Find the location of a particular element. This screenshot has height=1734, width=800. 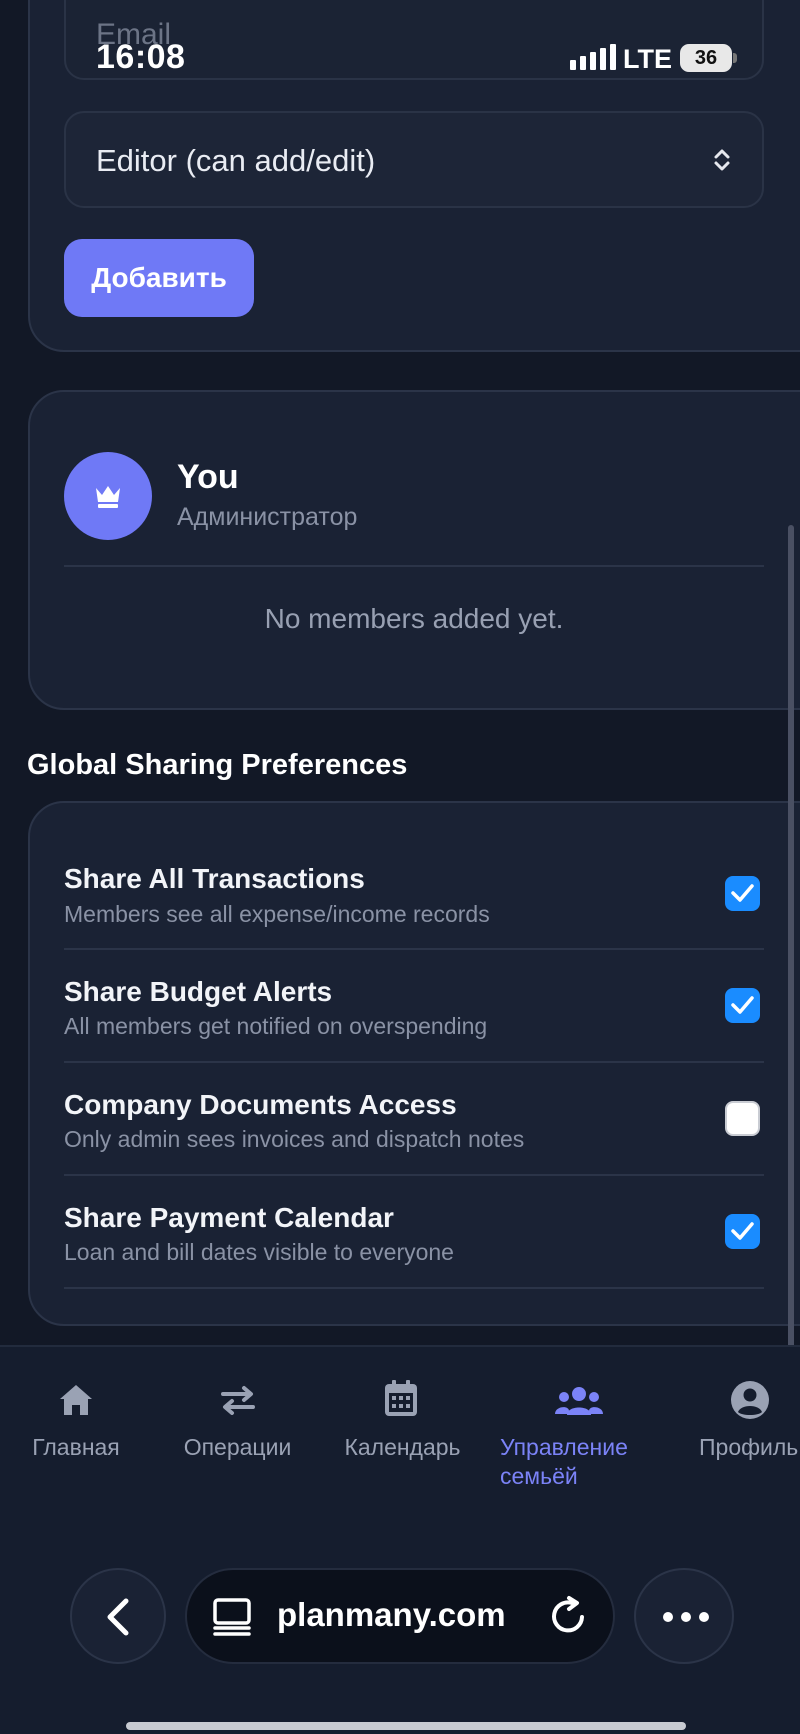

reload-icon is located at coordinates (569, 1616).